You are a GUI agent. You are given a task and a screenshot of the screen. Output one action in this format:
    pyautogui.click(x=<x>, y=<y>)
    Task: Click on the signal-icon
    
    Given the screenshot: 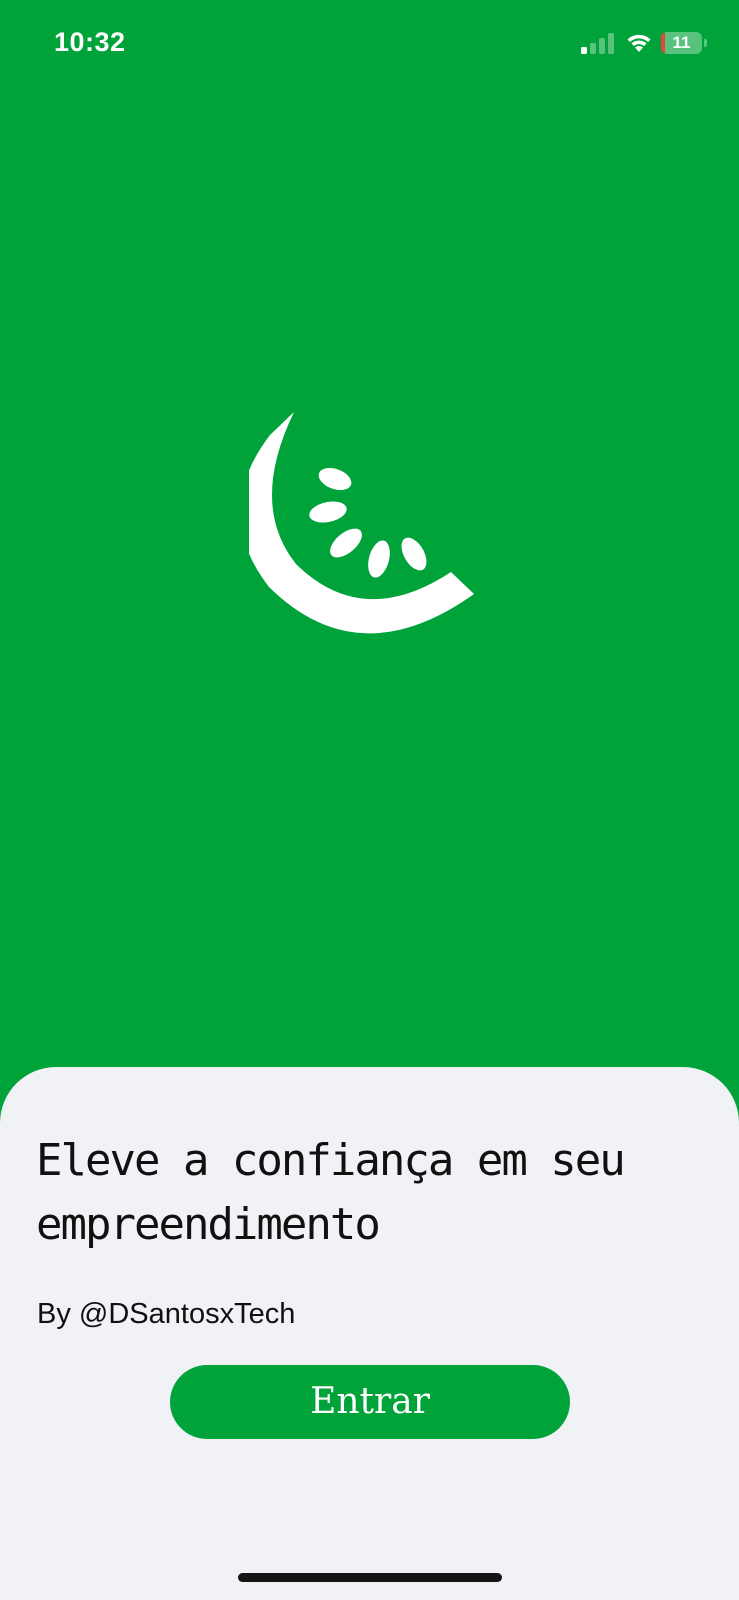 What is the action you would take?
    pyautogui.click(x=597, y=43)
    